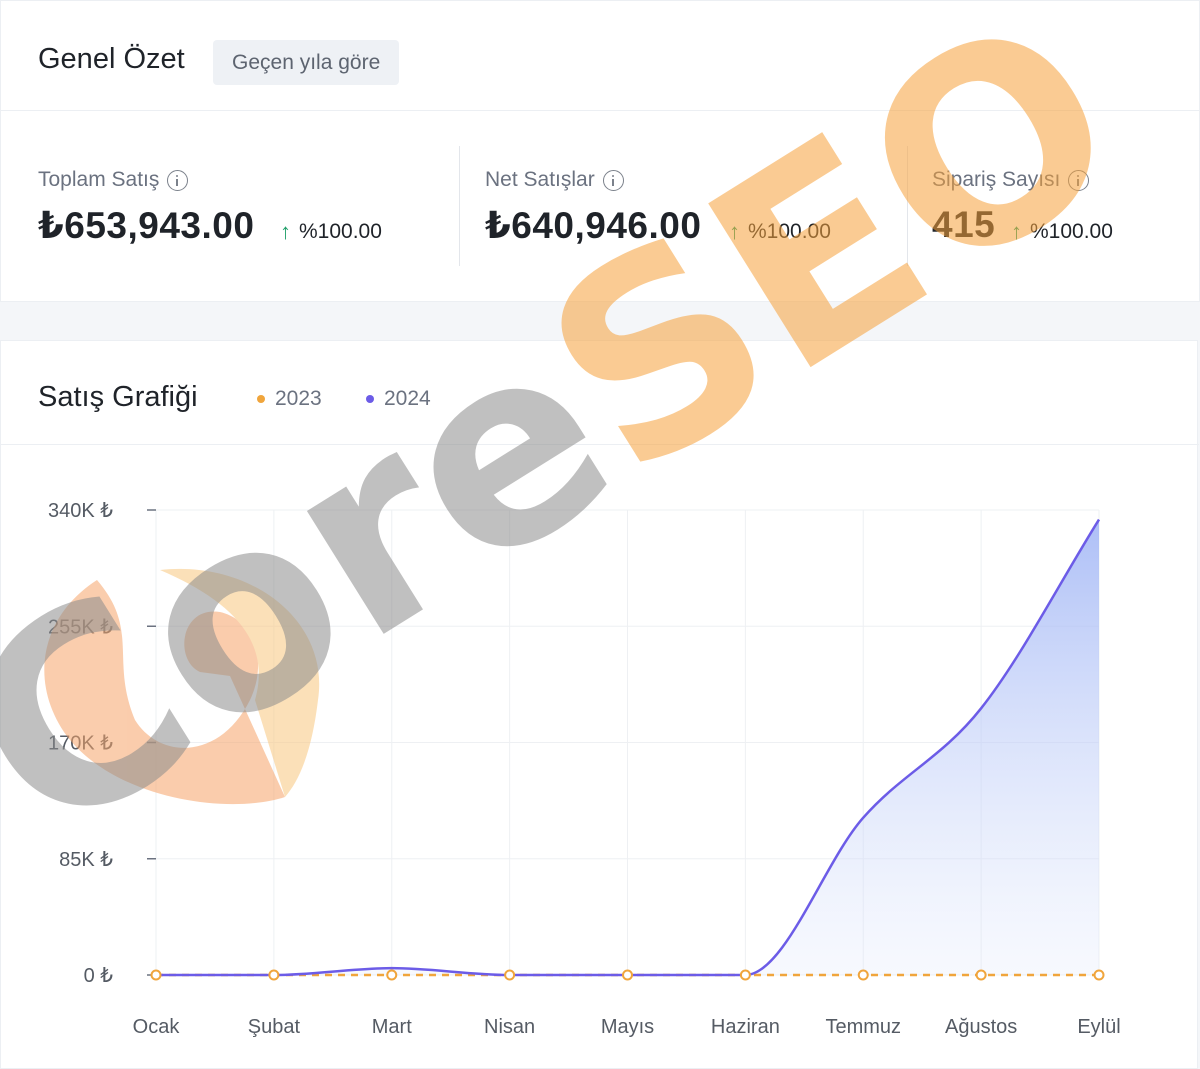 Image resolution: width=1200 pixels, height=1069 pixels. What do you see at coordinates (627, 1027) in the screenshot?
I see `x-tick-label: Mayıs` at bounding box center [627, 1027].